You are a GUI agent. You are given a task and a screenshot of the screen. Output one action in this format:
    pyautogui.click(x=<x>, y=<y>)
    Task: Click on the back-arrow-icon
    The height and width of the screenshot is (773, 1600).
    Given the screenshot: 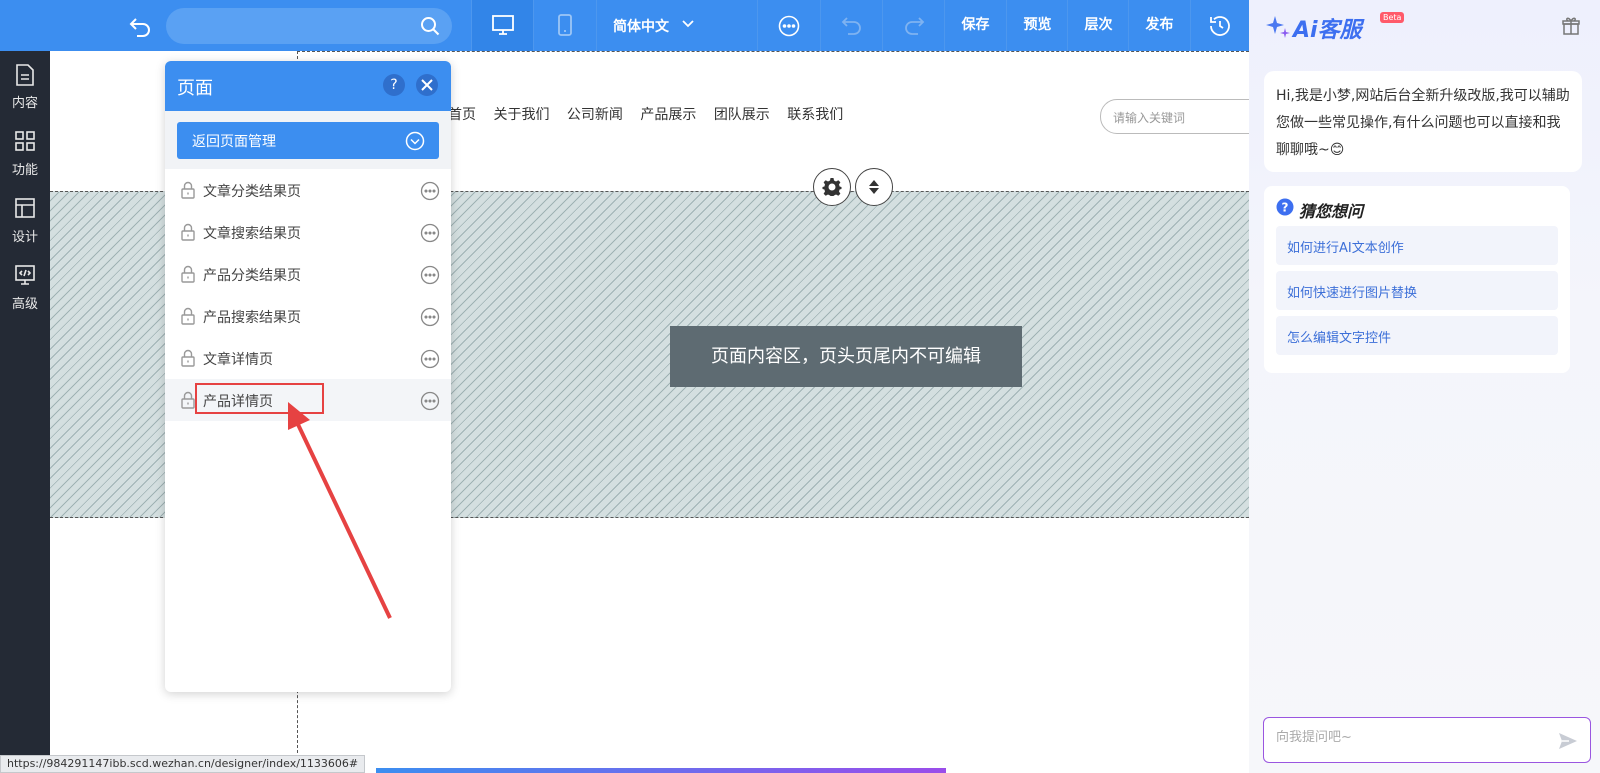 What is the action you would take?
    pyautogui.click(x=140, y=26)
    